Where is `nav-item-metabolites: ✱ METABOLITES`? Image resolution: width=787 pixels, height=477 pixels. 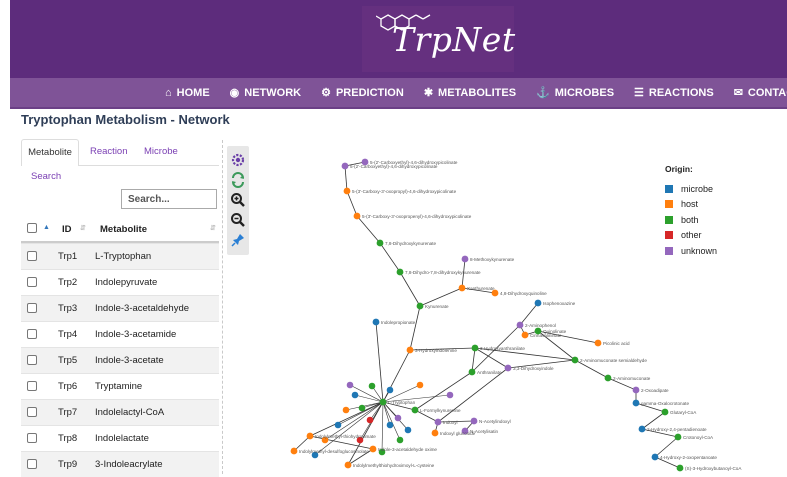
nav-item-metabolites: ✱ METABOLITES is located at coordinates (470, 93).